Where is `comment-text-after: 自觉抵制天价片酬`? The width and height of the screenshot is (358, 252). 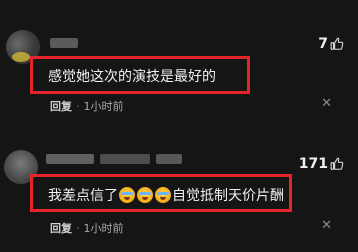 comment-text-after: 自觉抵制天价片酬 is located at coordinates (228, 196).